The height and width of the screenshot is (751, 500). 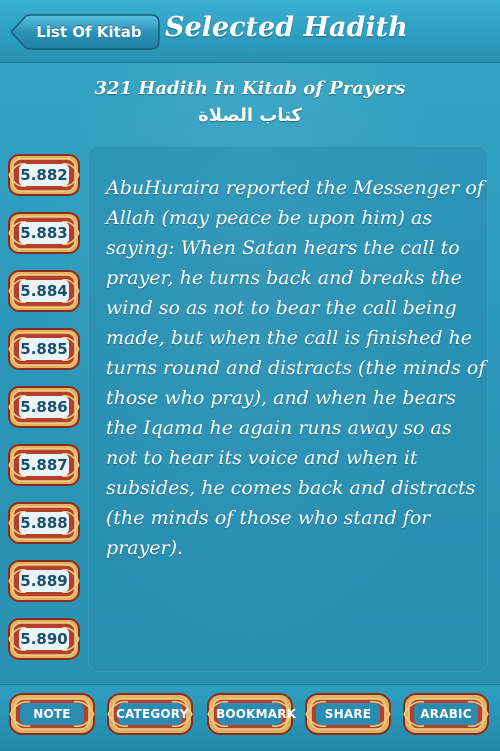 What do you see at coordinates (250, 115) in the screenshot?
I see `kitab-arabic-title: كتاب الصلاة` at bounding box center [250, 115].